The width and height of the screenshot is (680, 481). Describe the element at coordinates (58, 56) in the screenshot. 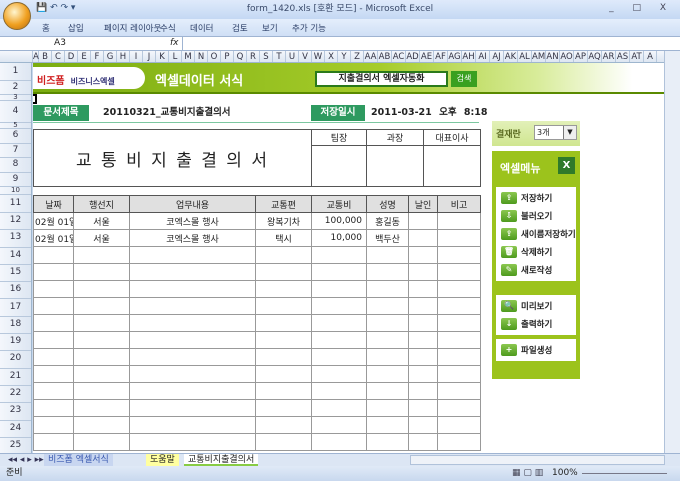

I see `column-header: C` at that location.